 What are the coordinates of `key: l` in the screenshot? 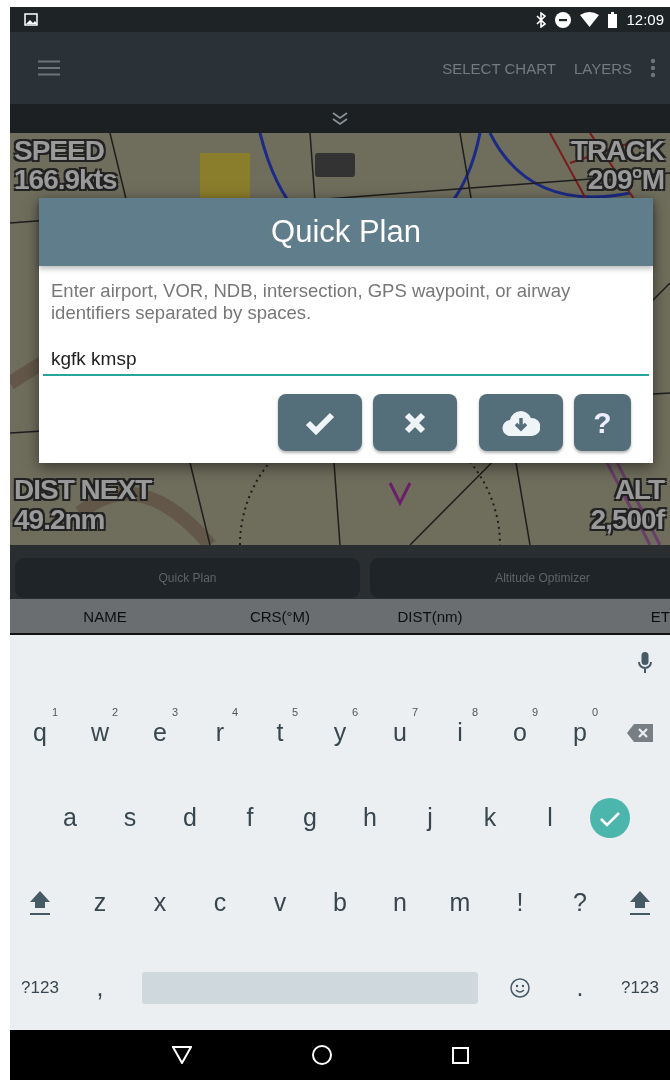 It's located at (550, 817).